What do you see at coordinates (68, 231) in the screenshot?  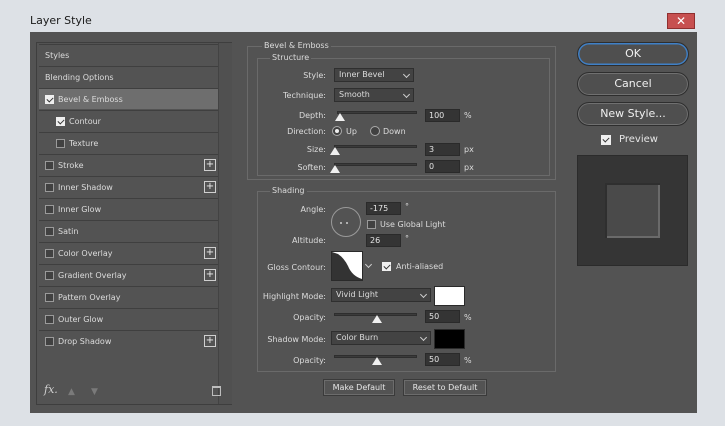 I see `style-item-label: Satin` at bounding box center [68, 231].